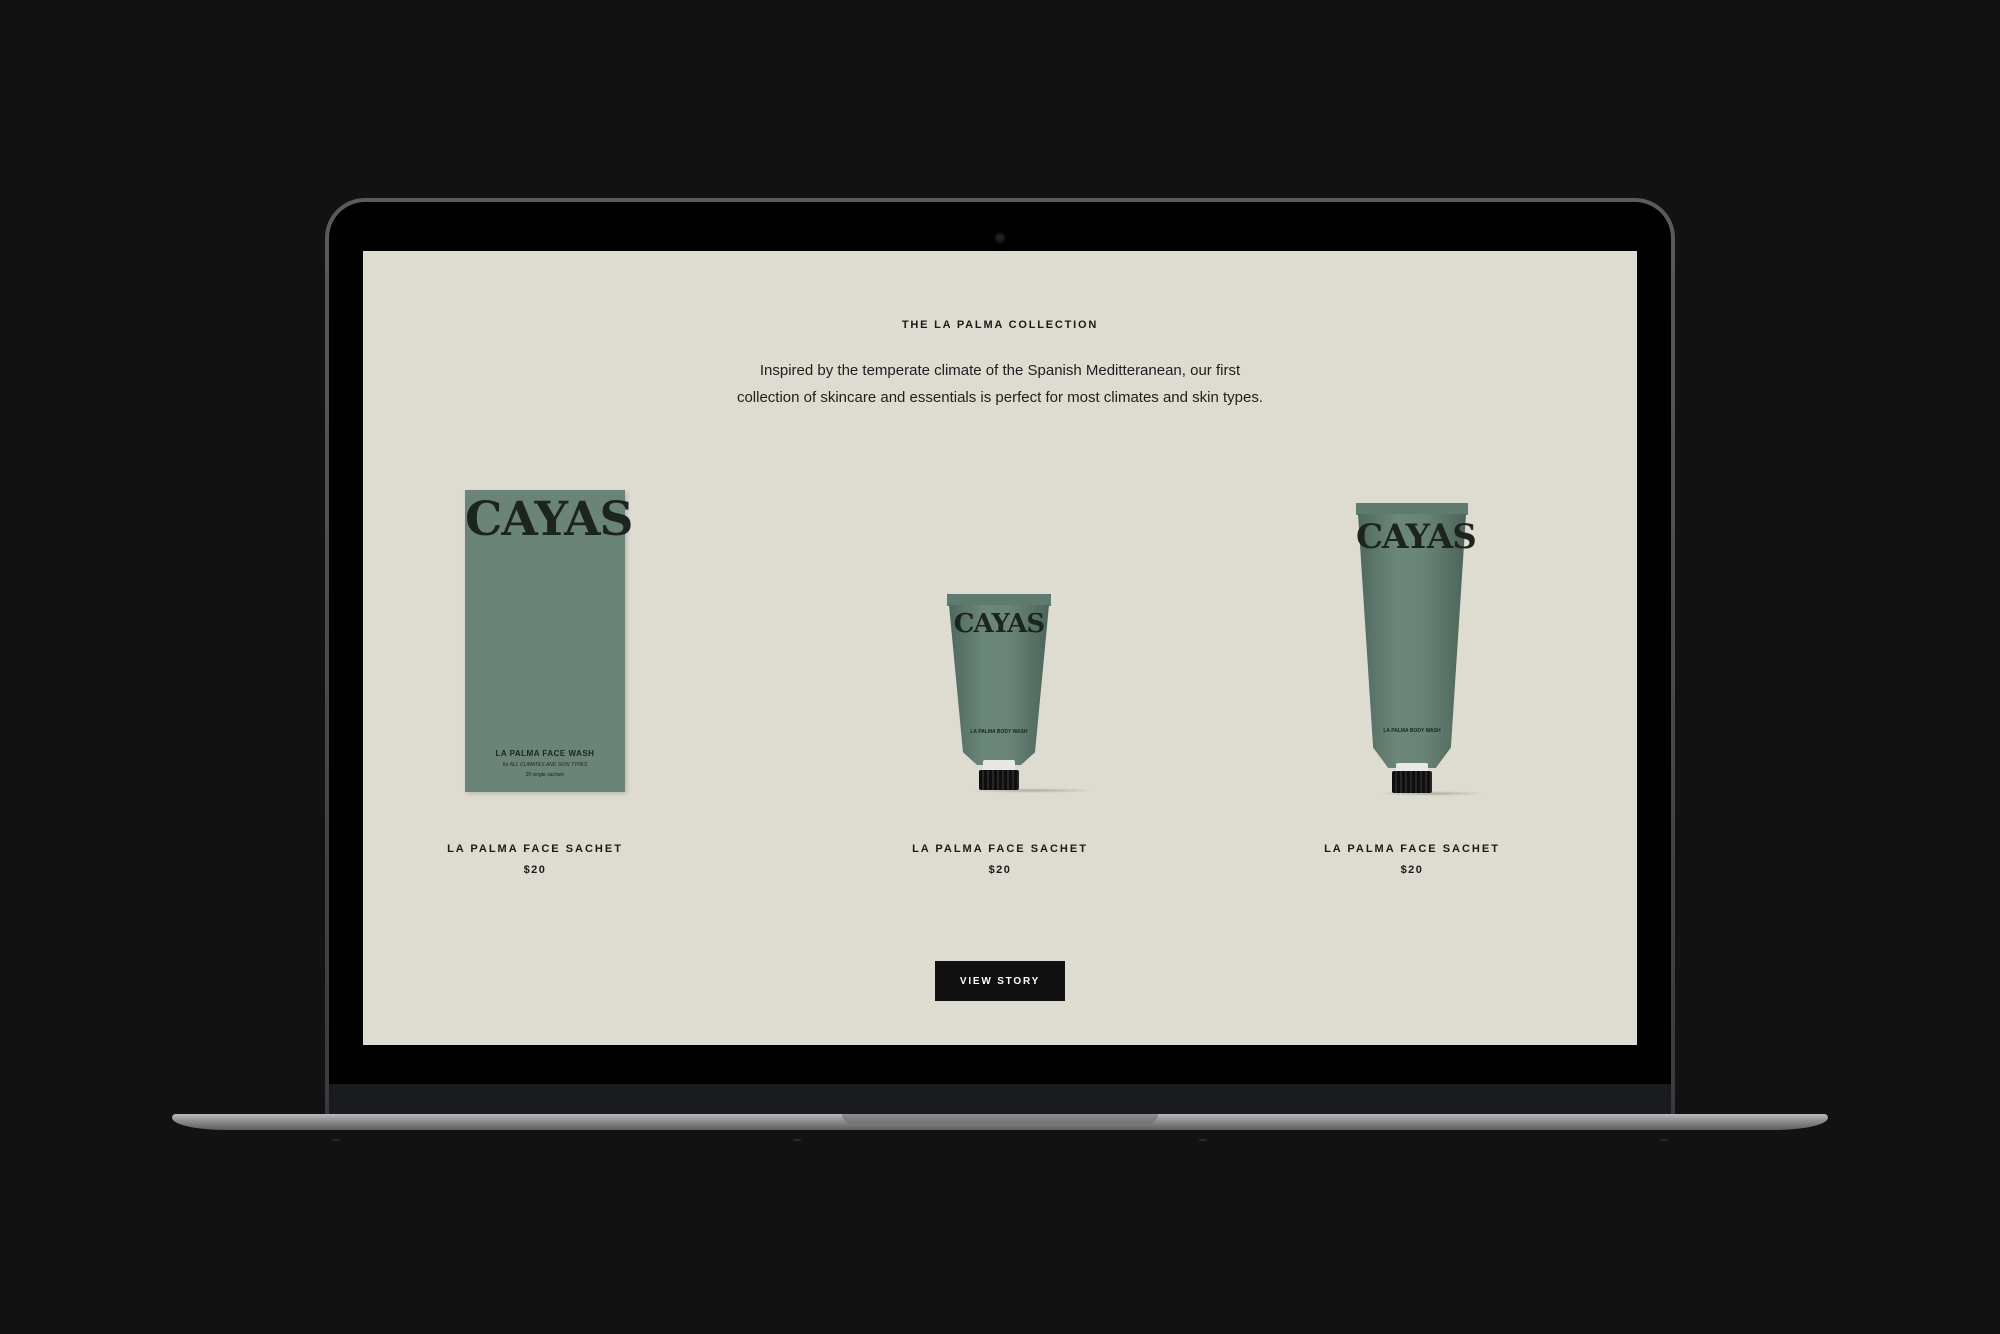  I want to click on product-image-small-tube: CAYAS LA PALMA BODY WASH, so click(1022, 694).